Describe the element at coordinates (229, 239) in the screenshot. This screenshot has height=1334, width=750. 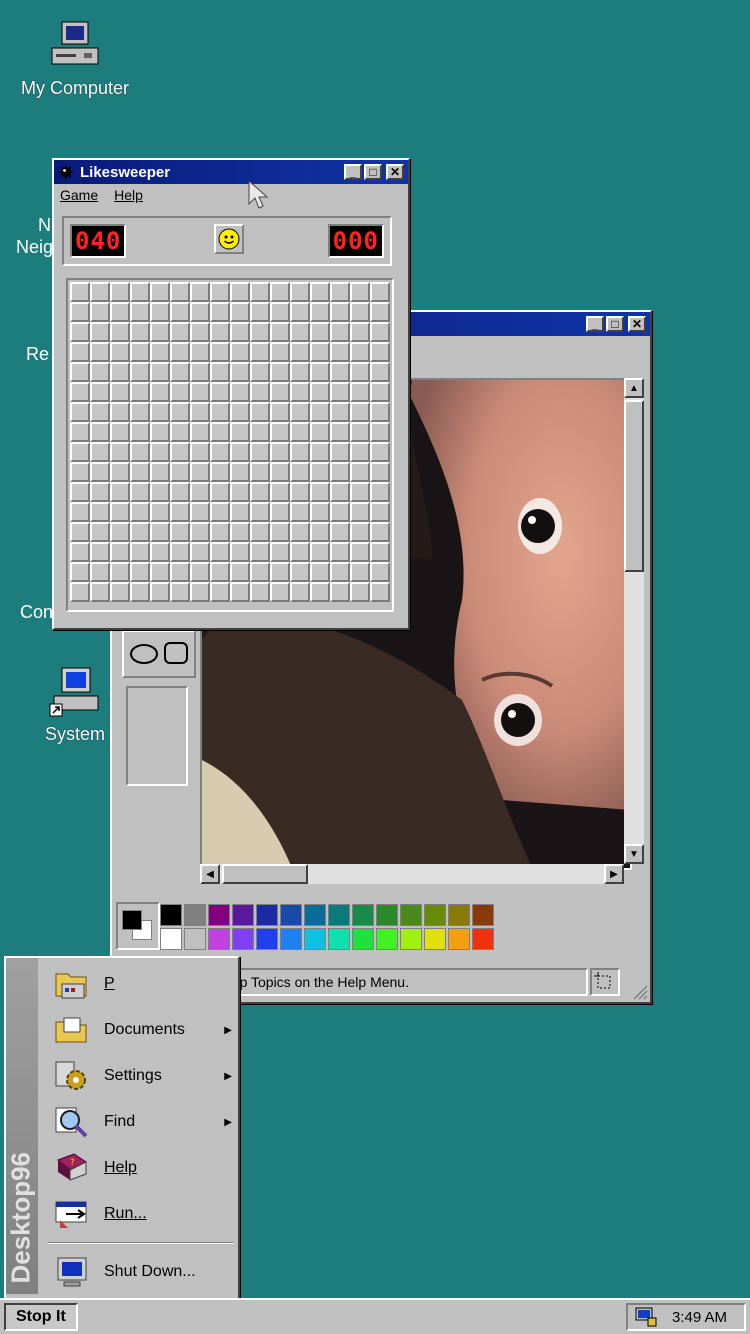
I see `reset-face-button` at that location.